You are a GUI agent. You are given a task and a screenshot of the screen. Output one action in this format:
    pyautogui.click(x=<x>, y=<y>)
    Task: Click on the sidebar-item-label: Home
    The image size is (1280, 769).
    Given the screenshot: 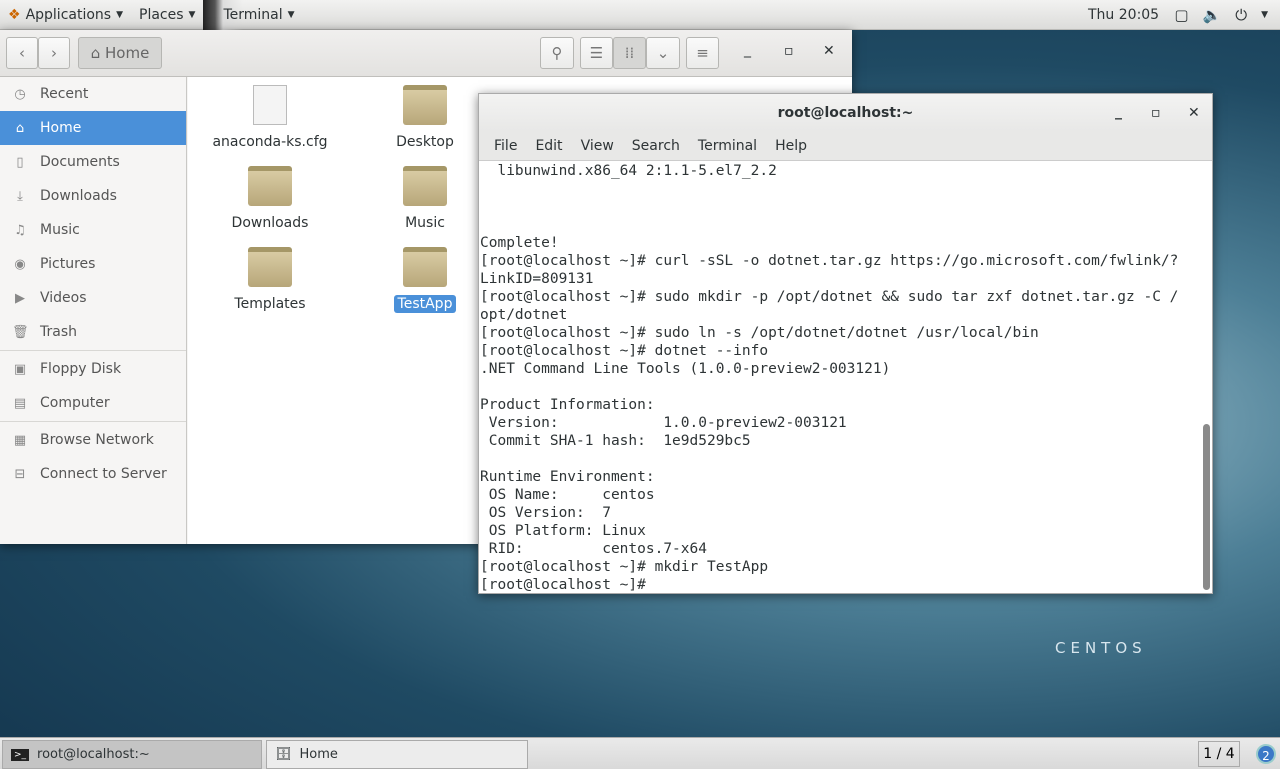 What is the action you would take?
    pyautogui.click(x=61, y=128)
    